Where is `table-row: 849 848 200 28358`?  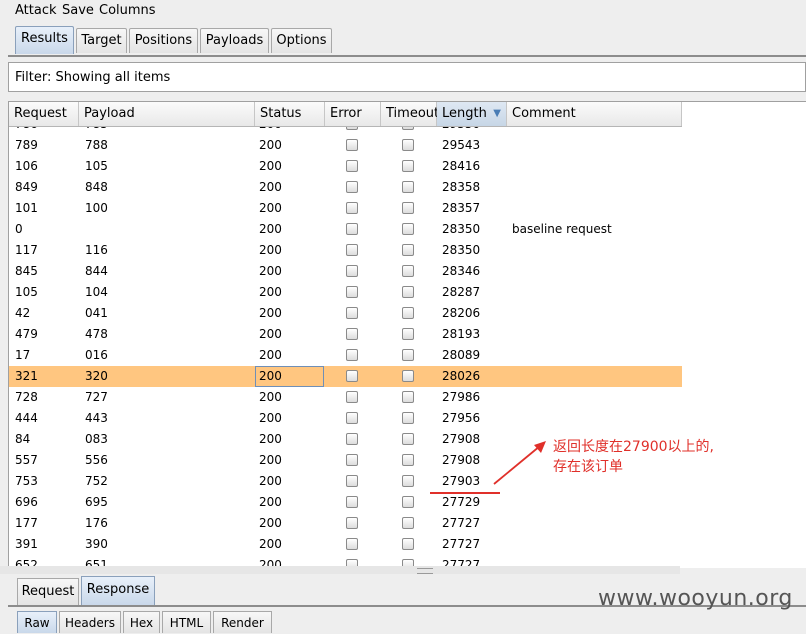 table-row: 849 848 200 28358 is located at coordinates (345, 187).